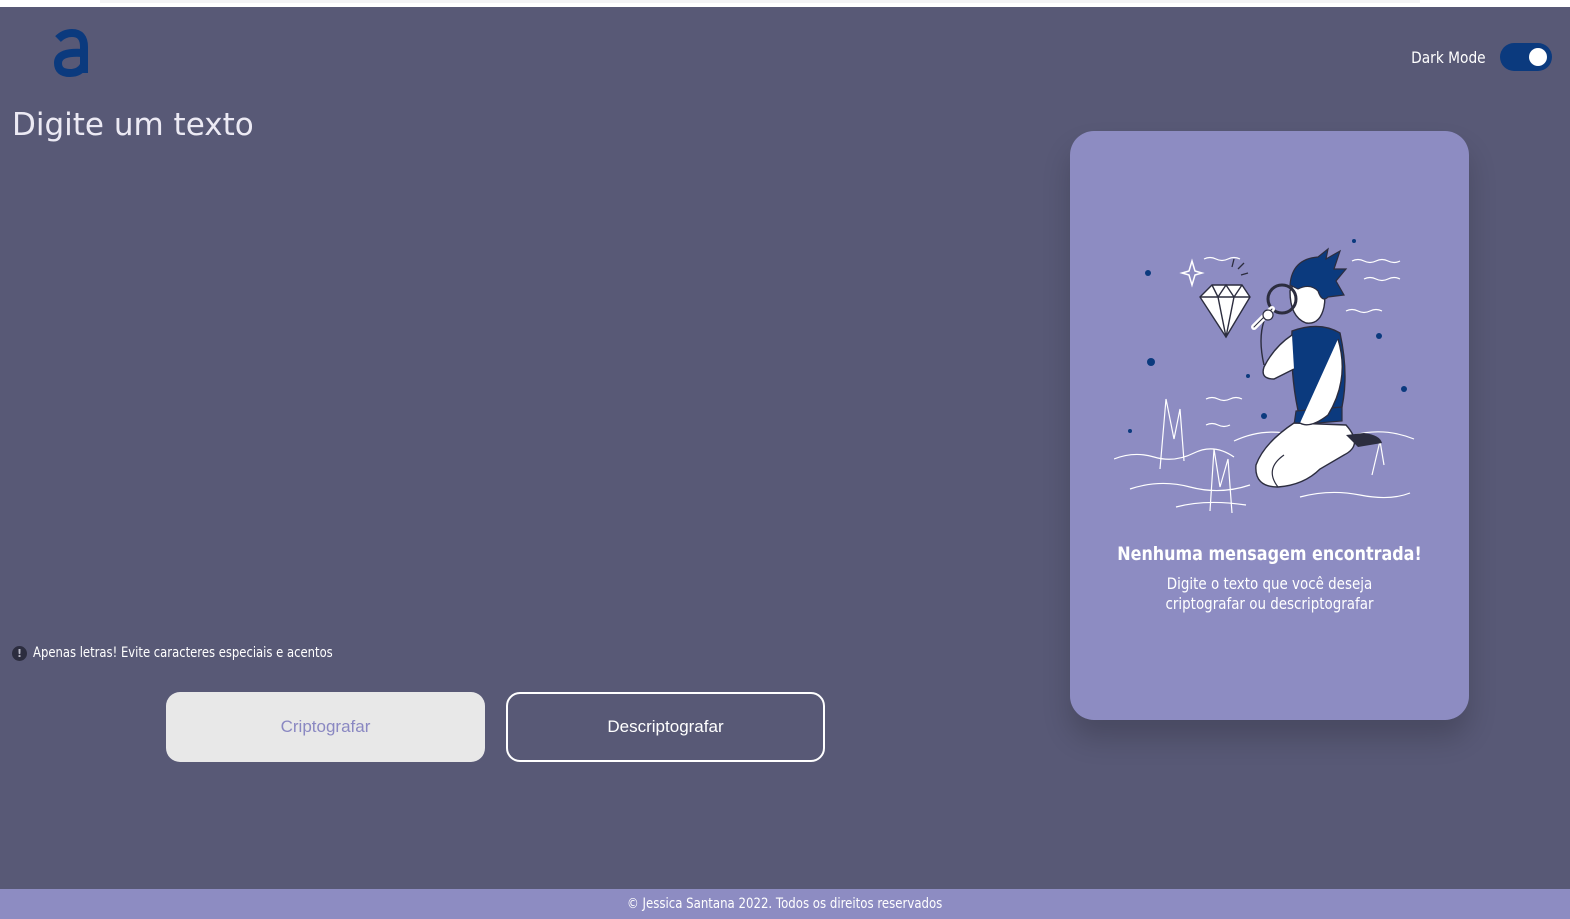 The width and height of the screenshot is (1570, 919). Describe the element at coordinates (1269, 554) in the screenshot. I see `empty-state-title: Nenhuma mensagem encontrada!` at that location.